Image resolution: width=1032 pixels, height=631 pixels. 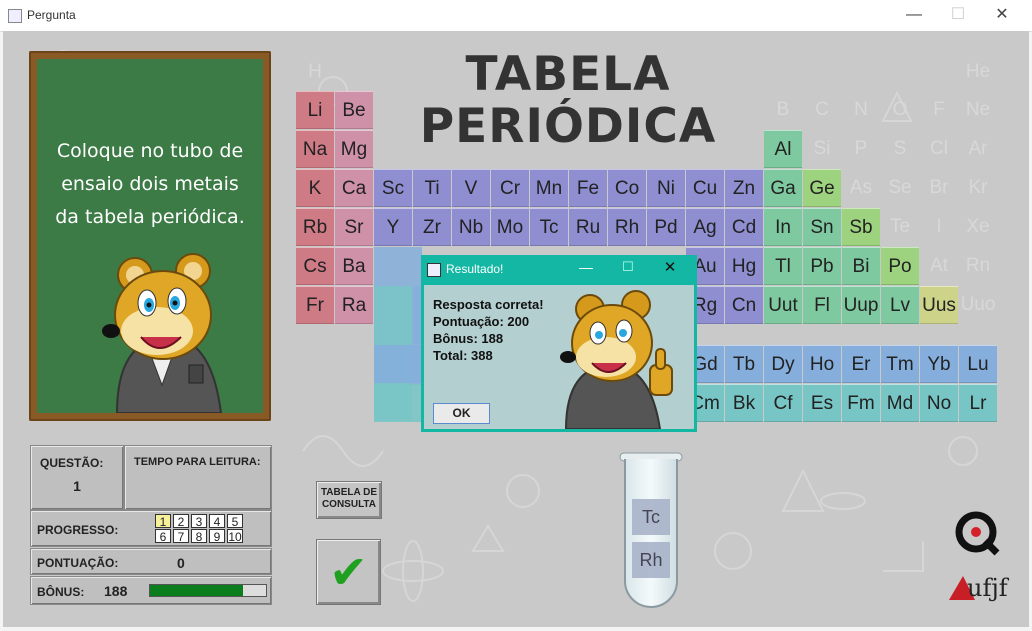 What do you see at coordinates (978, 403) in the screenshot?
I see `element-lr: Lr` at bounding box center [978, 403].